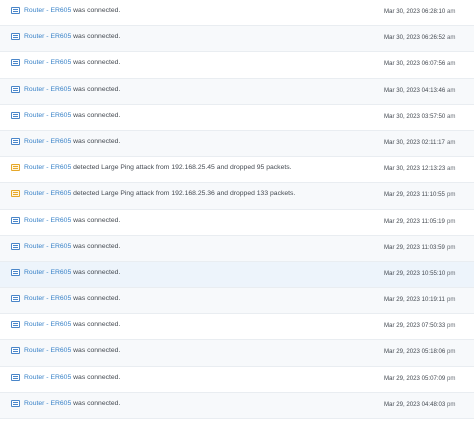  I want to click on log-time: Mar 30, 2023 06:07:56, so click(415, 64).